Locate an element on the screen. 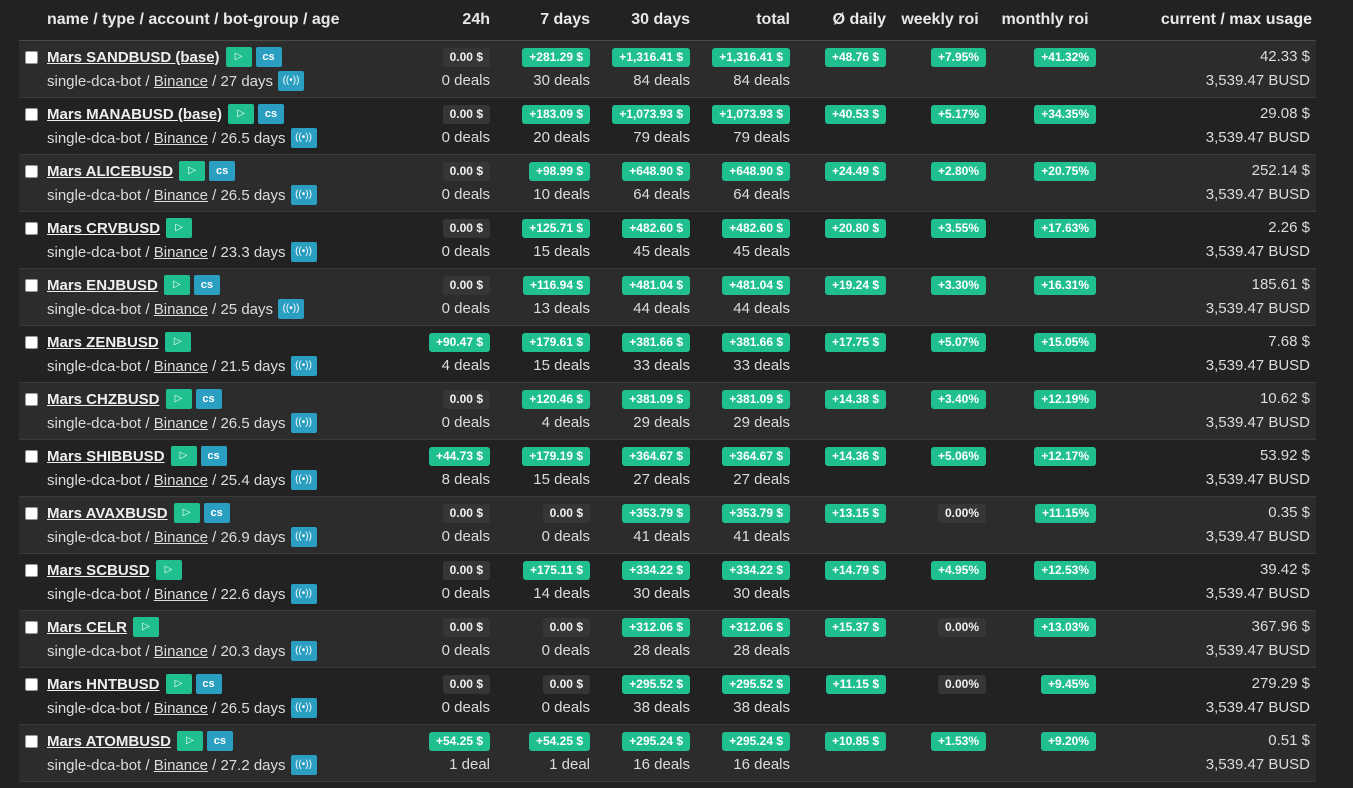 This screenshot has height=788, width=1353. bot-name-link: Mars ZENBUSD is located at coordinates (103, 342).